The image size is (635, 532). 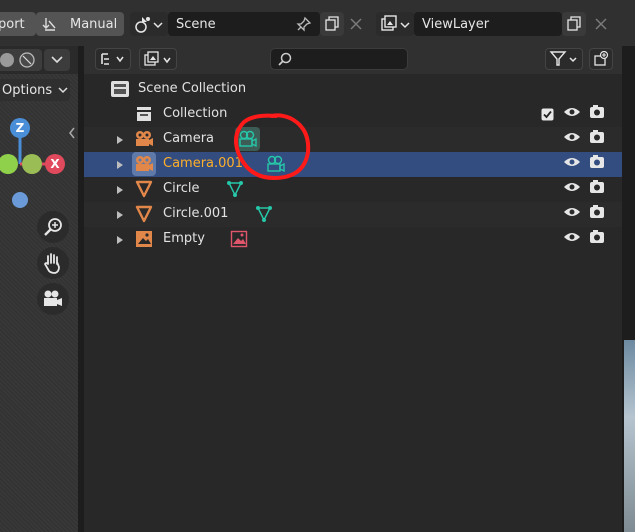 I want to click on row-label: Camera, so click(x=189, y=138).